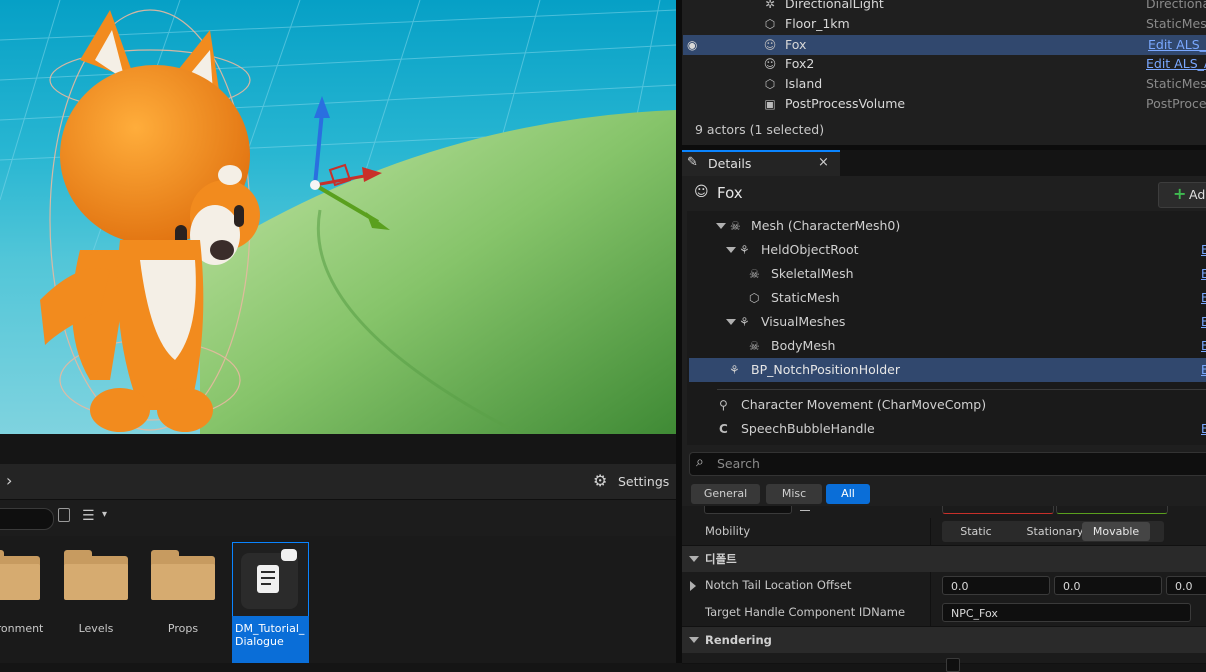 The image size is (1206, 672). What do you see at coordinates (944, 7) in the screenshot?
I see `outliner-row: ✲ DirectionalLight Directiona` at bounding box center [944, 7].